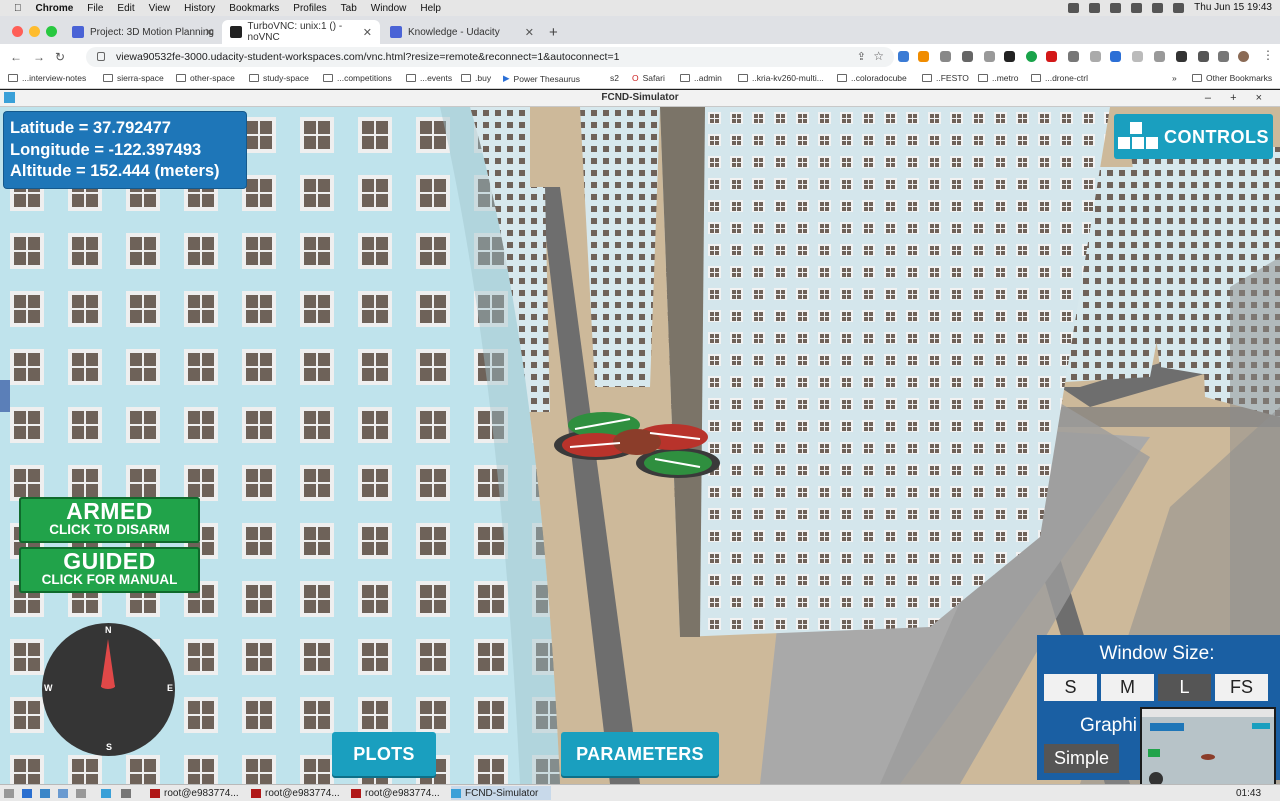 This screenshot has height=801, width=1280. What do you see at coordinates (389, 8) in the screenshot?
I see `menu-window: Window` at bounding box center [389, 8].